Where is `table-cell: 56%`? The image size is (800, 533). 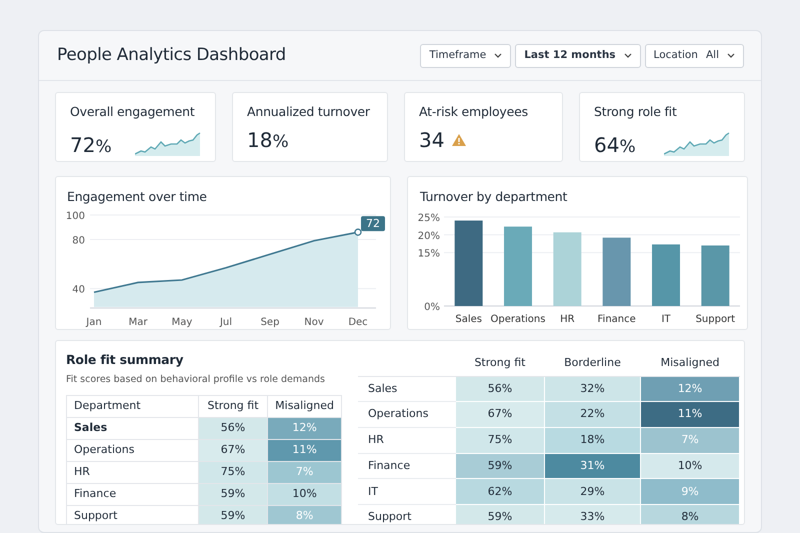
table-cell: 56% is located at coordinates (233, 429).